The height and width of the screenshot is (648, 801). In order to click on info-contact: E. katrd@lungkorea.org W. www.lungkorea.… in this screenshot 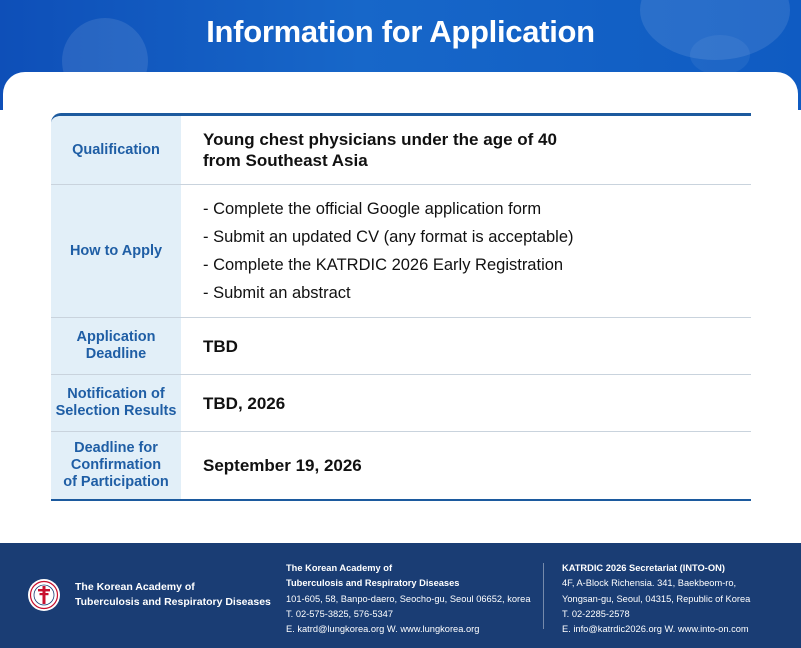, I will do `click(383, 629)`.